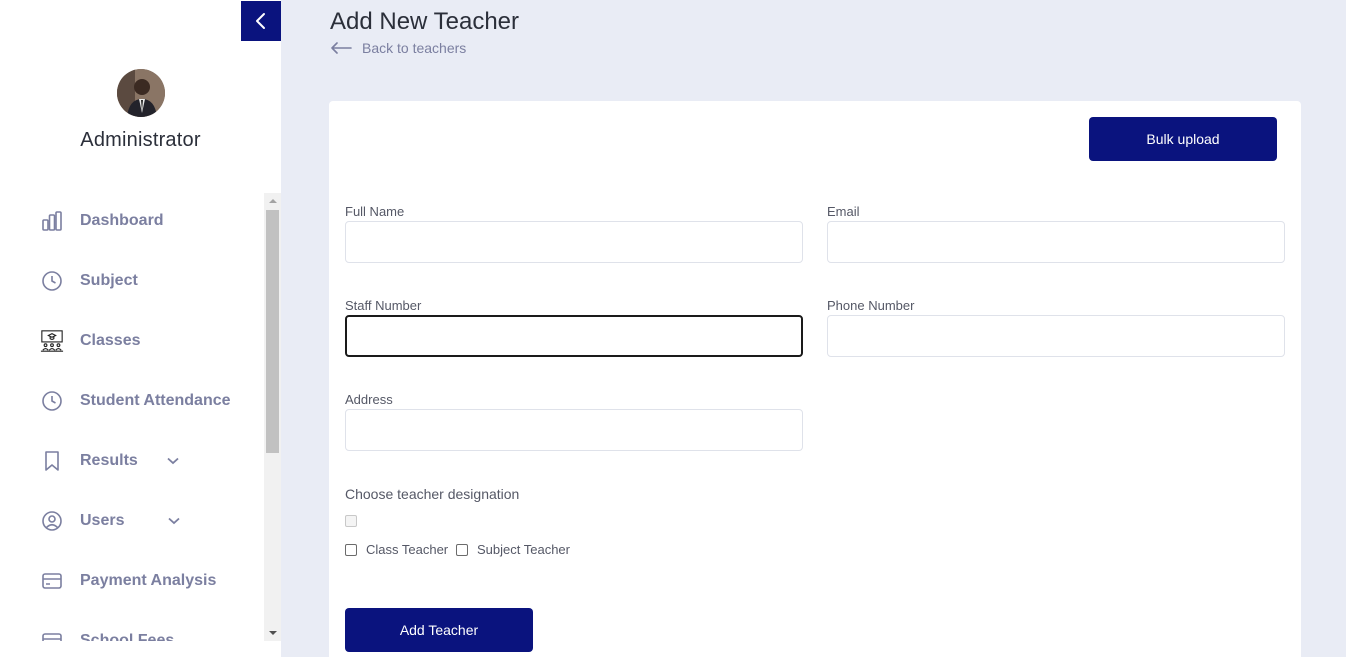  What do you see at coordinates (574, 336) in the screenshot?
I see `staff-number-input` at bounding box center [574, 336].